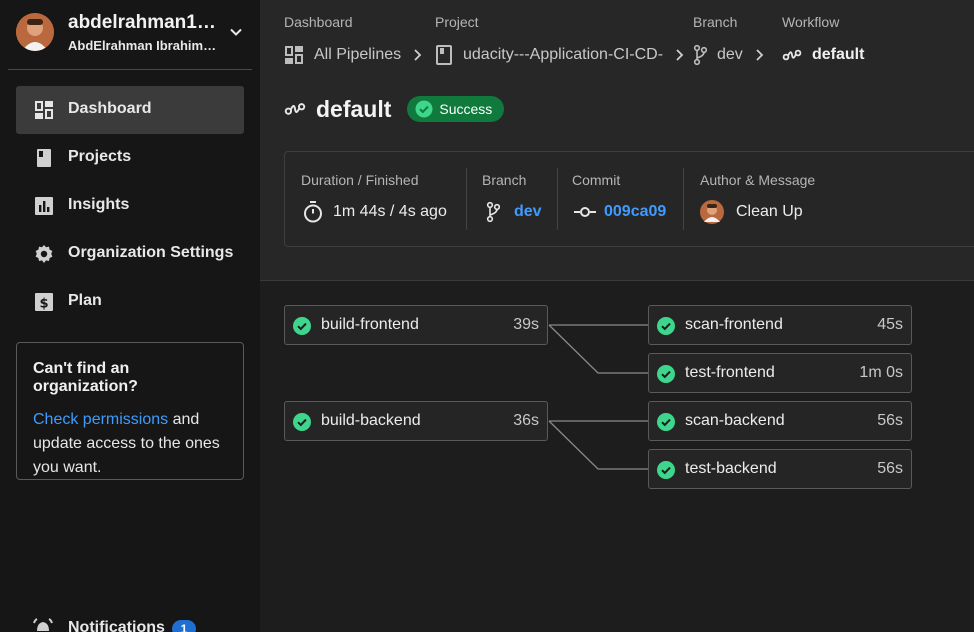 This screenshot has height=632, width=974. What do you see at coordinates (354, 108) in the screenshot?
I see `workflow-title: default` at bounding box center [354, 108].